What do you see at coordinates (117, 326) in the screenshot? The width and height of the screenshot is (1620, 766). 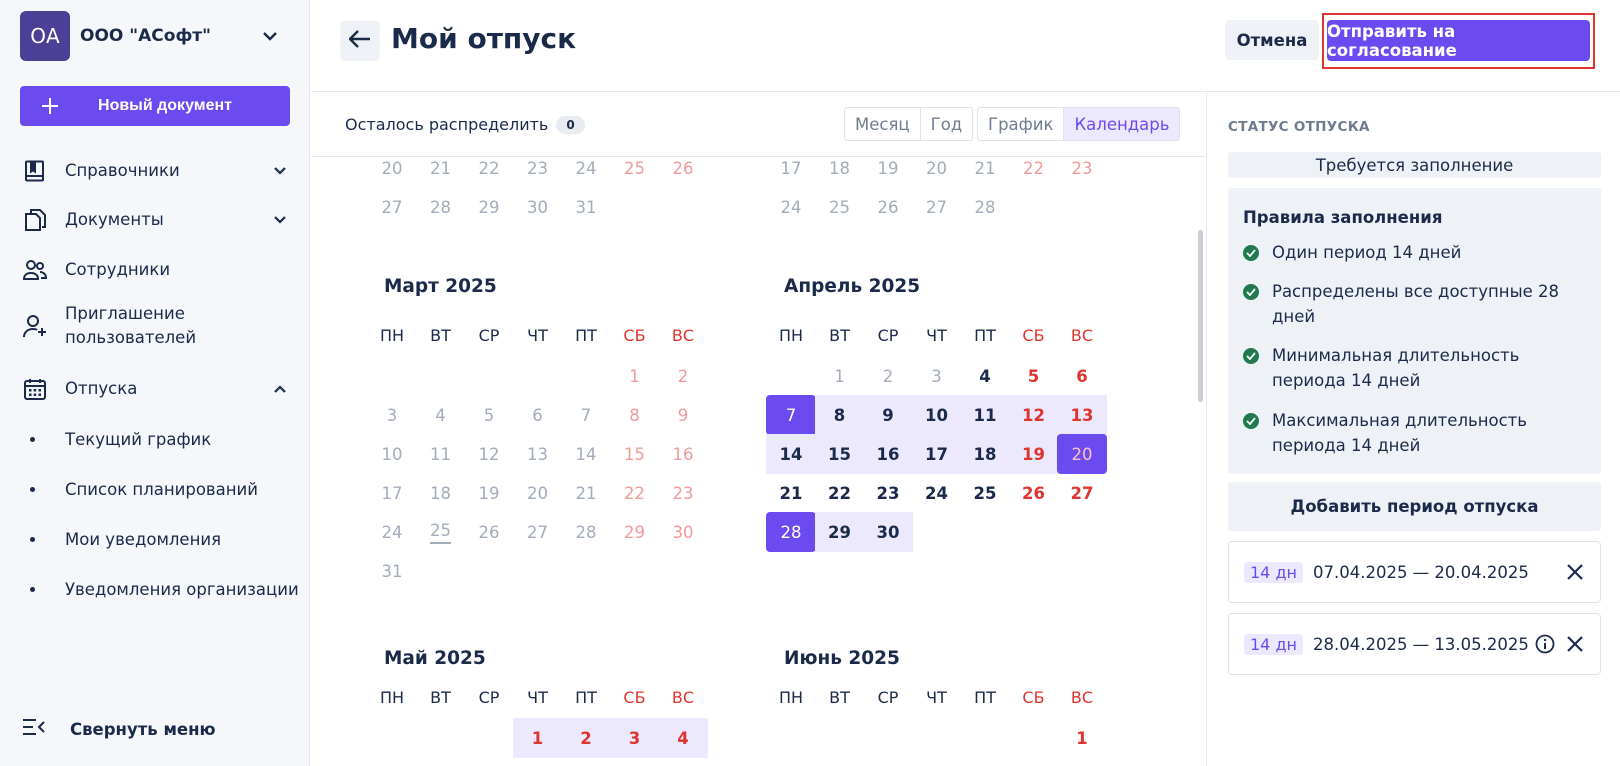 I see `sidebar-item-invite-users: Приглашение пользователей` at bounding box center [117, 326].